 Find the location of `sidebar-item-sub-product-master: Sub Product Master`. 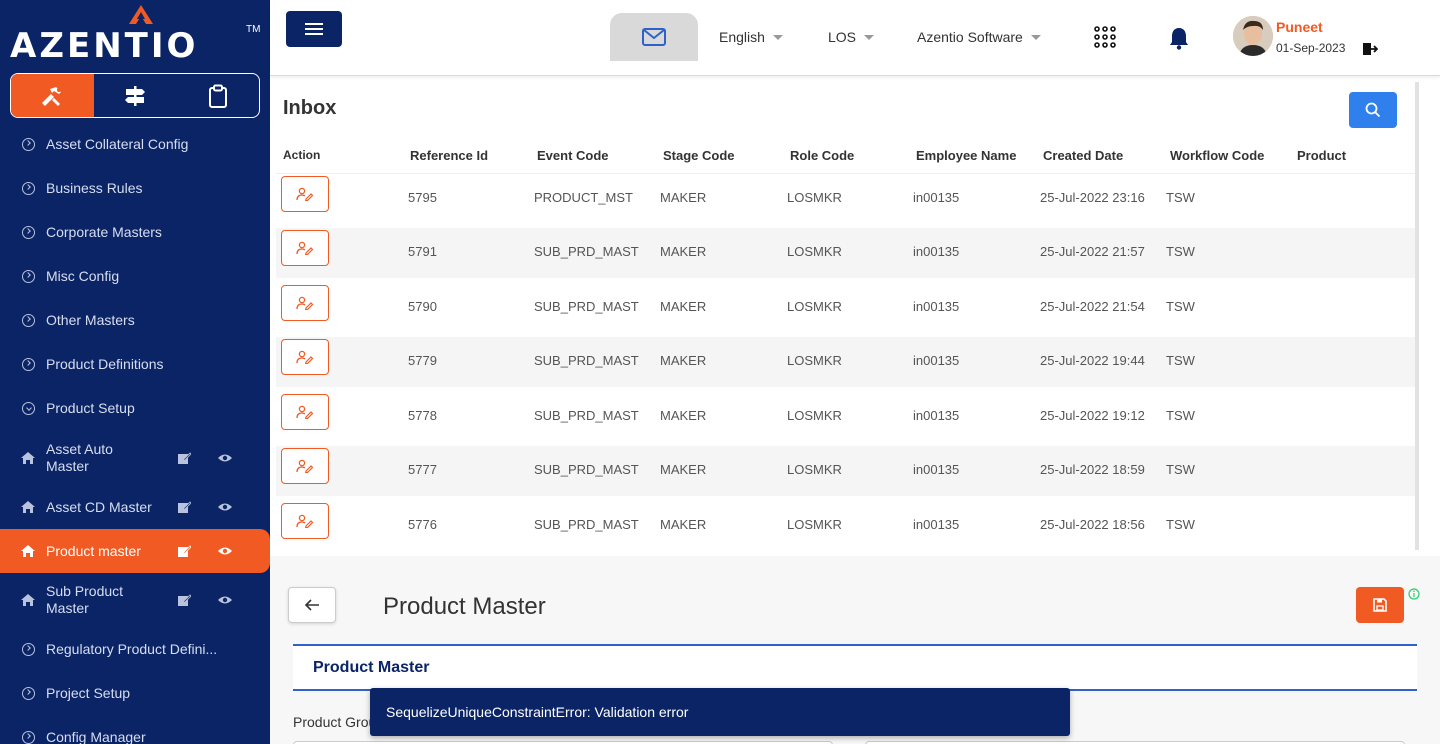

sidebar-item-sub-product-master: Sub Product Master is located at coordinates (135, 600).